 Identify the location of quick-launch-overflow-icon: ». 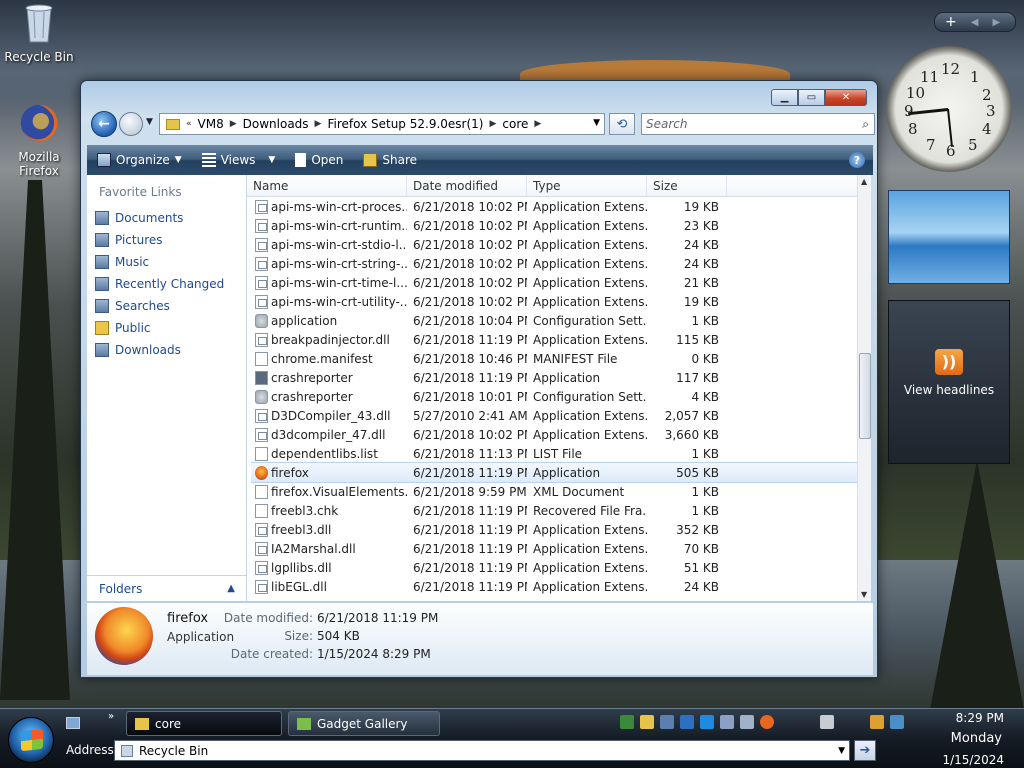
(111, 716).